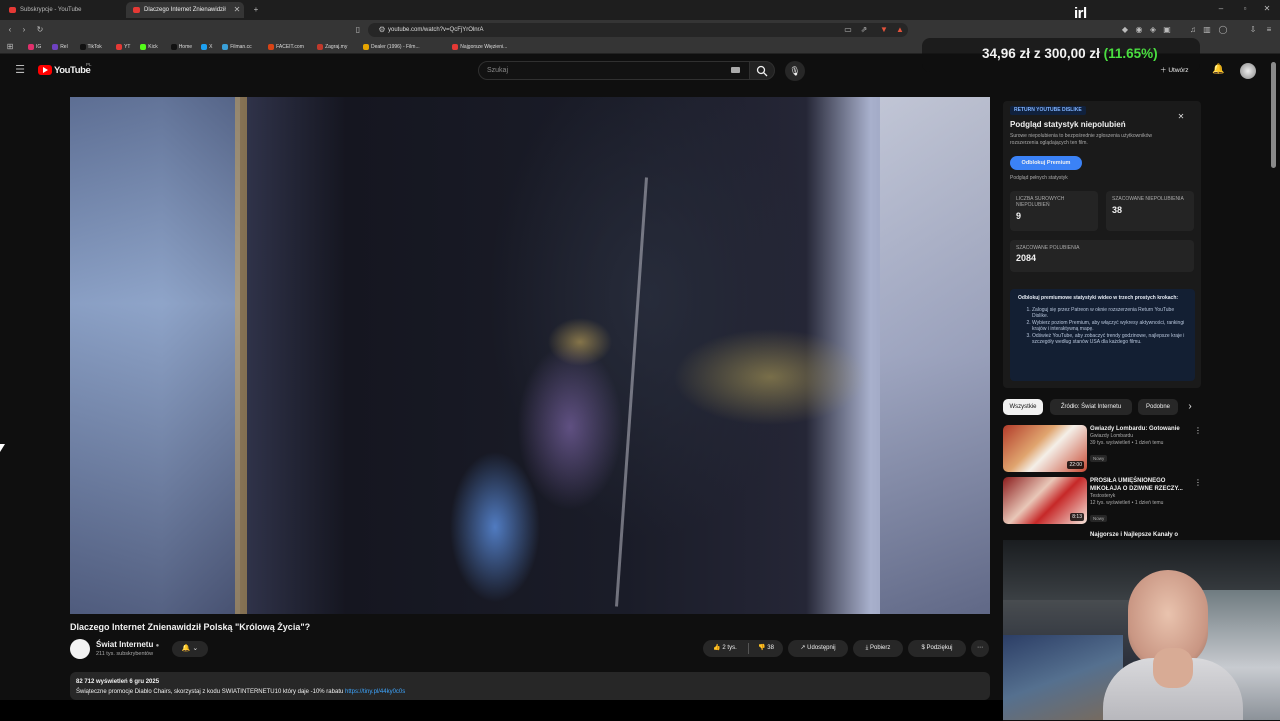  Describe the element at coordinates (1221, 9) in the screenshot. I see `minimize-icon: –` at that location.